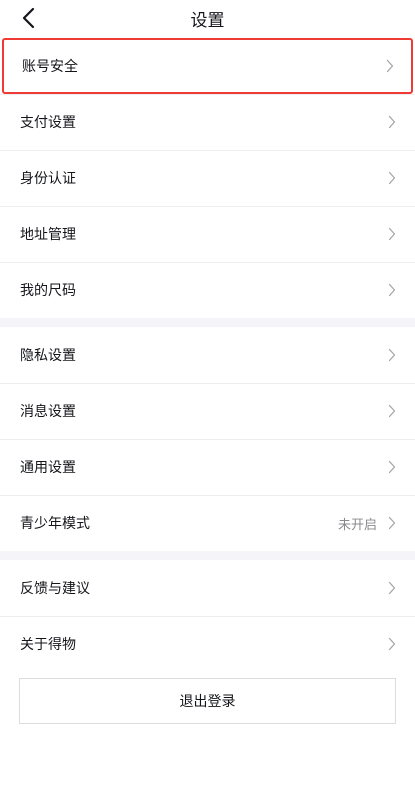 The width and height of the screenshot is (415, 789). Describe the element at coordinates (207, 234) in the screenshot. I see `settings-item-address: 地址管理` at that location.